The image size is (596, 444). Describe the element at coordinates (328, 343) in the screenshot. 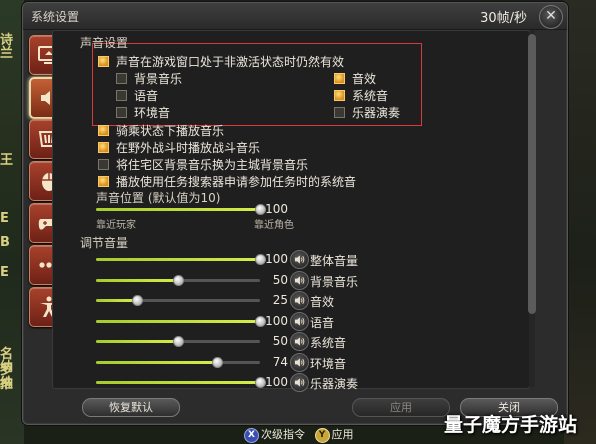

I see `slider-label: 系统音` at that location.